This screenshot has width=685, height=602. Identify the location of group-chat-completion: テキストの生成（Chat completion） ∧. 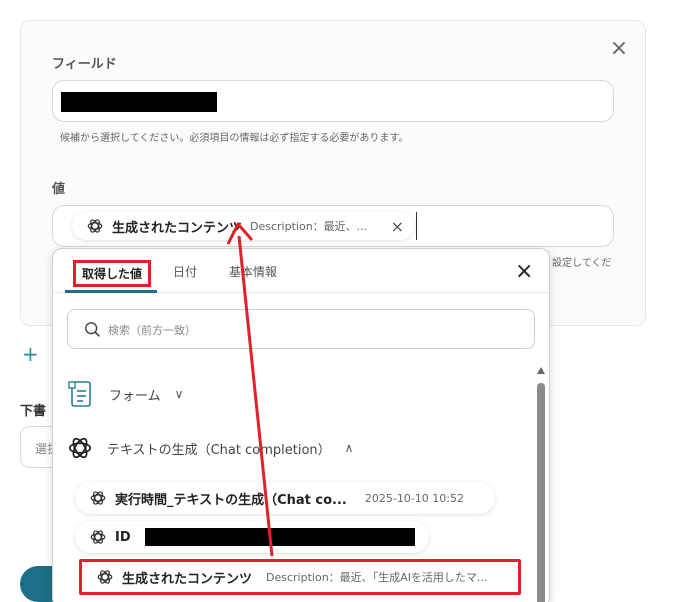
(210, 448).